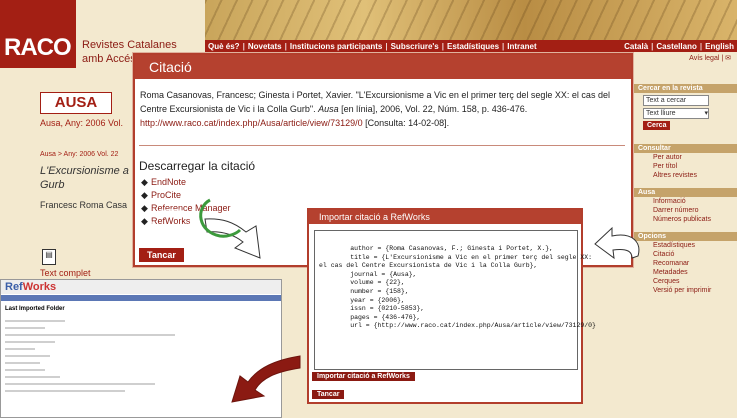  I want to click on arrow-to-refworks-dialog, so click(232, 238).